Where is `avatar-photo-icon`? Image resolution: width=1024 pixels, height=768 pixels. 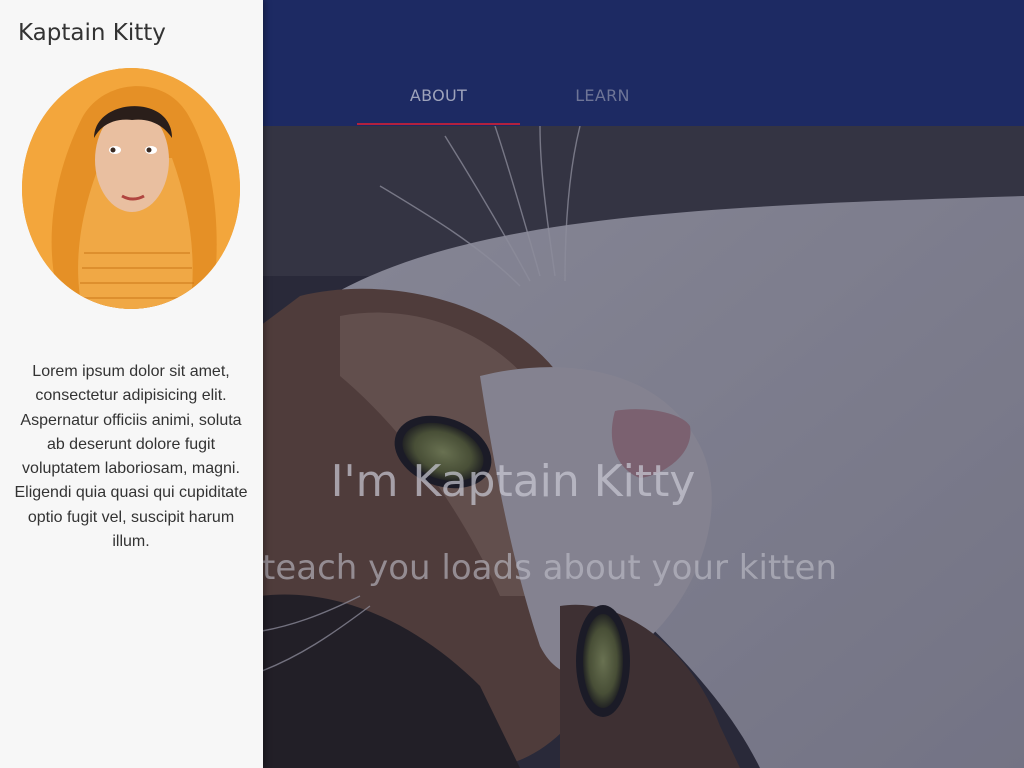 avatar-photo-icon is located at coordinates (131, 188).